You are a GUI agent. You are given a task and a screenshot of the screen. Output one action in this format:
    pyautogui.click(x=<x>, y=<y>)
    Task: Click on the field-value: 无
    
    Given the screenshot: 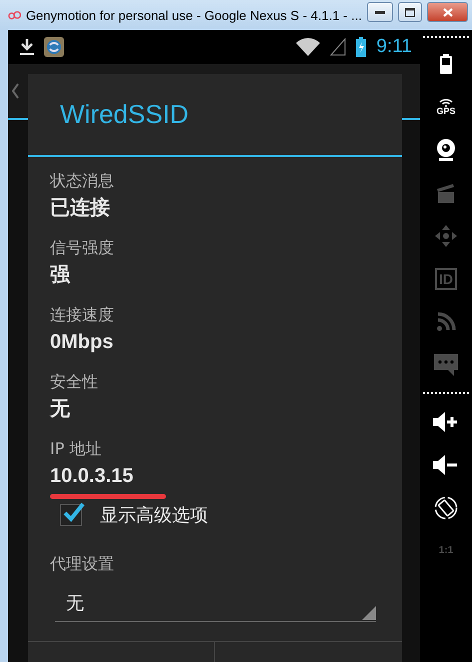 What is the action you would take?
    pyautogui.click(x=60, y=409)
    